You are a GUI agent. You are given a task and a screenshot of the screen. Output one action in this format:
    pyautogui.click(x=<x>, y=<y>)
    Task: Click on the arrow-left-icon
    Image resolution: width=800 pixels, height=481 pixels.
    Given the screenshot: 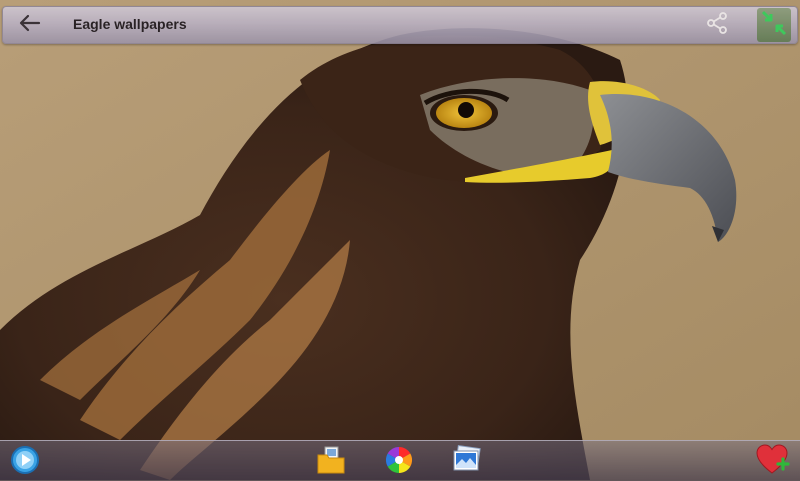 What is the action you would take?
    pyautogui.click(x=30, y=25)
    